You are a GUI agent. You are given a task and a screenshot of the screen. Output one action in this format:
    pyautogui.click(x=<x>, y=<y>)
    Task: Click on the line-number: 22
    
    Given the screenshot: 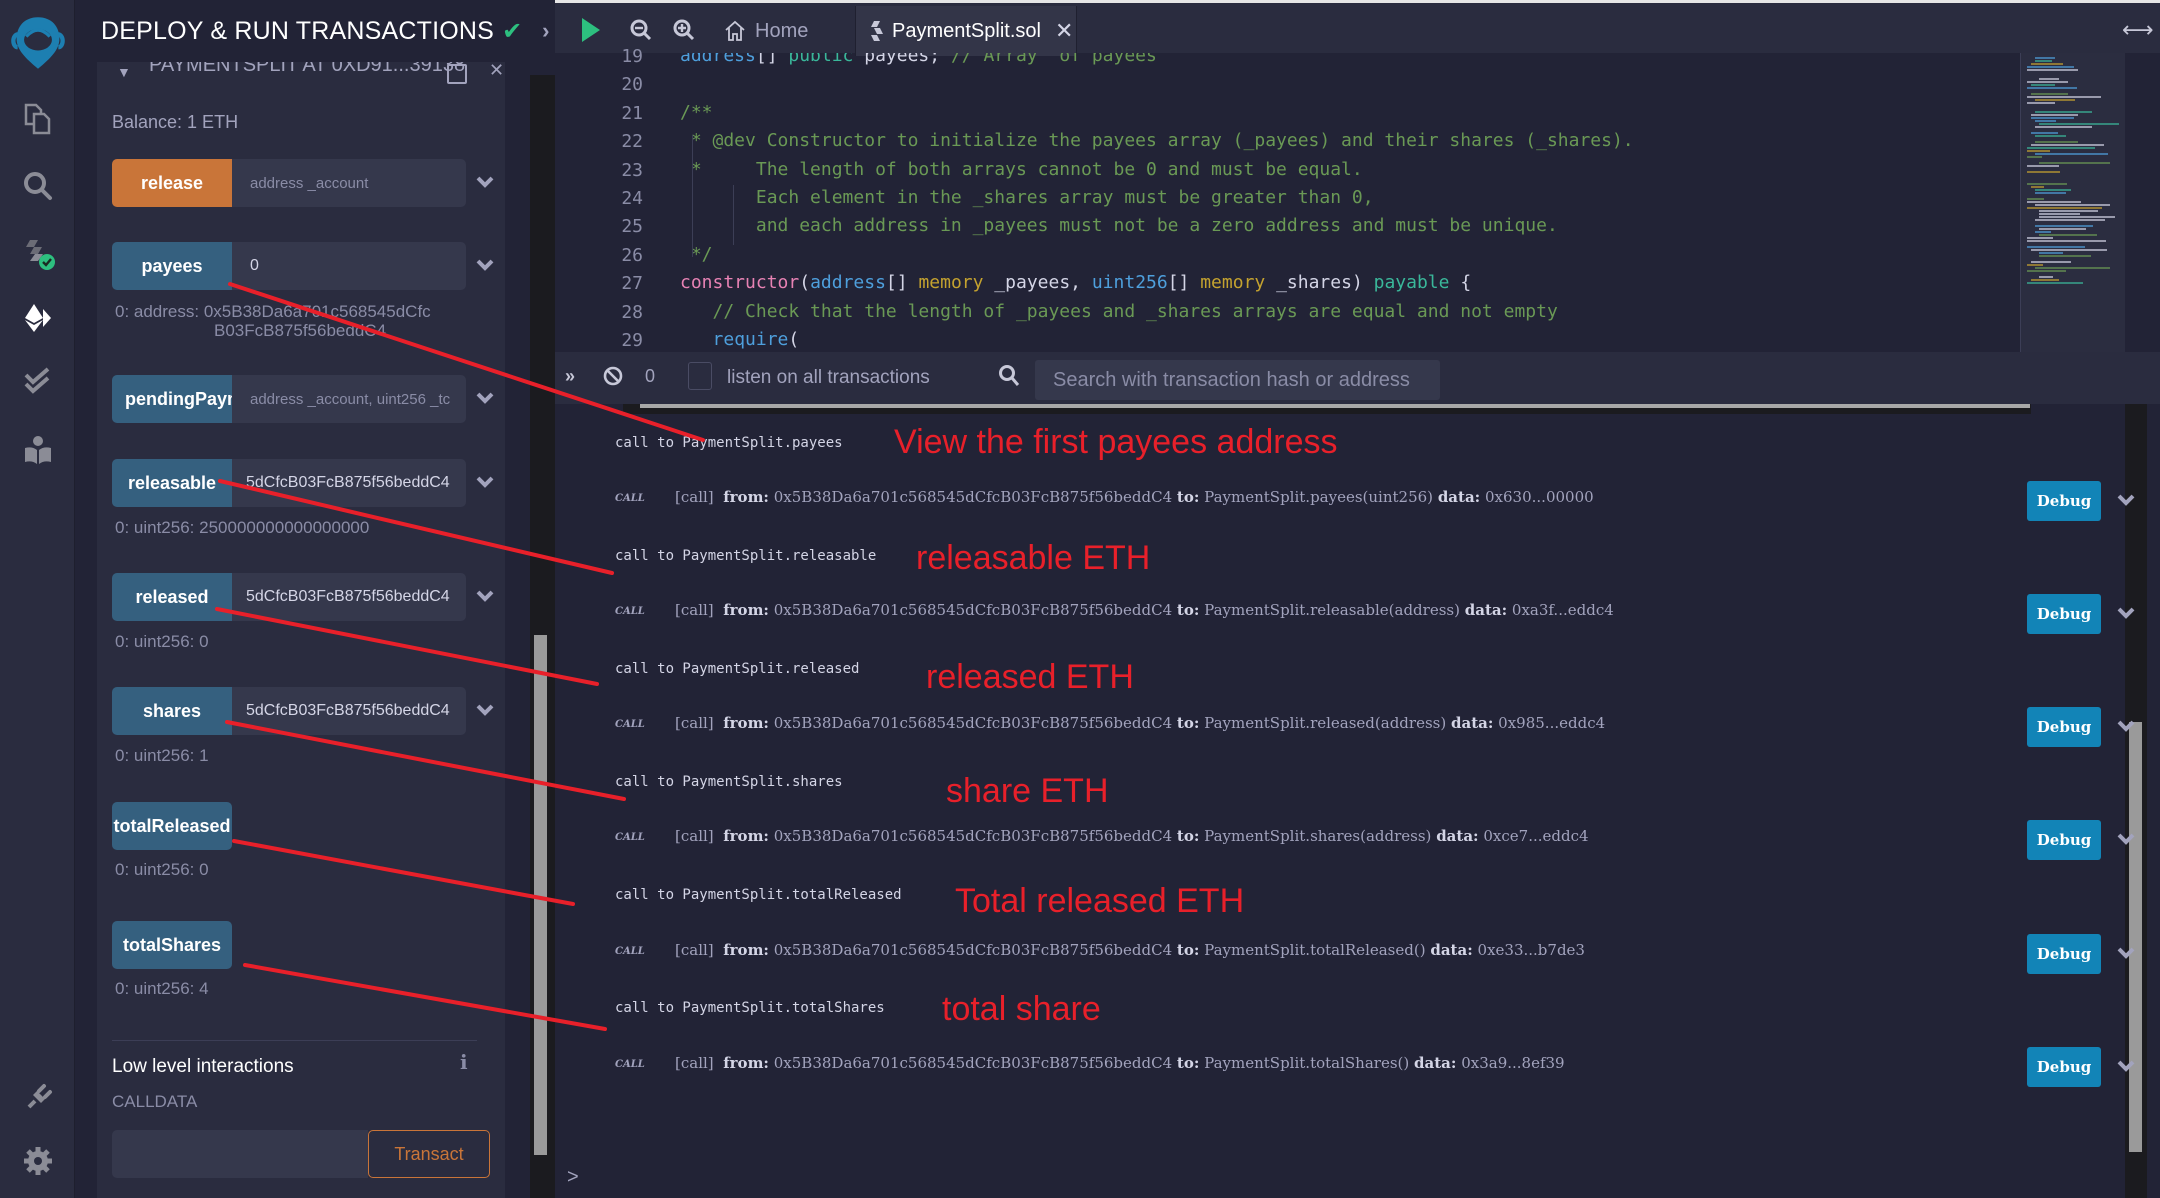 What is the action you would take?
    pyautogui.click(x=632, y=142)
    